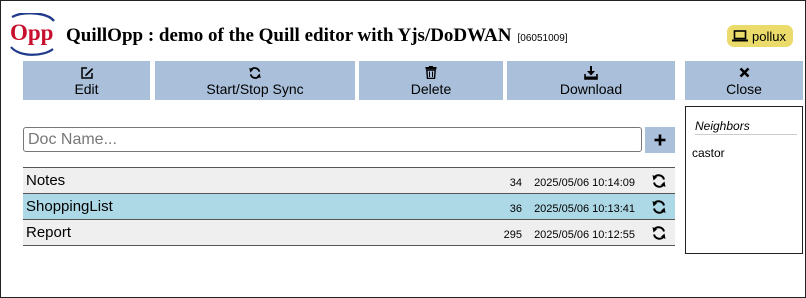  I want to click on download-label: Download, so click(591, 89).